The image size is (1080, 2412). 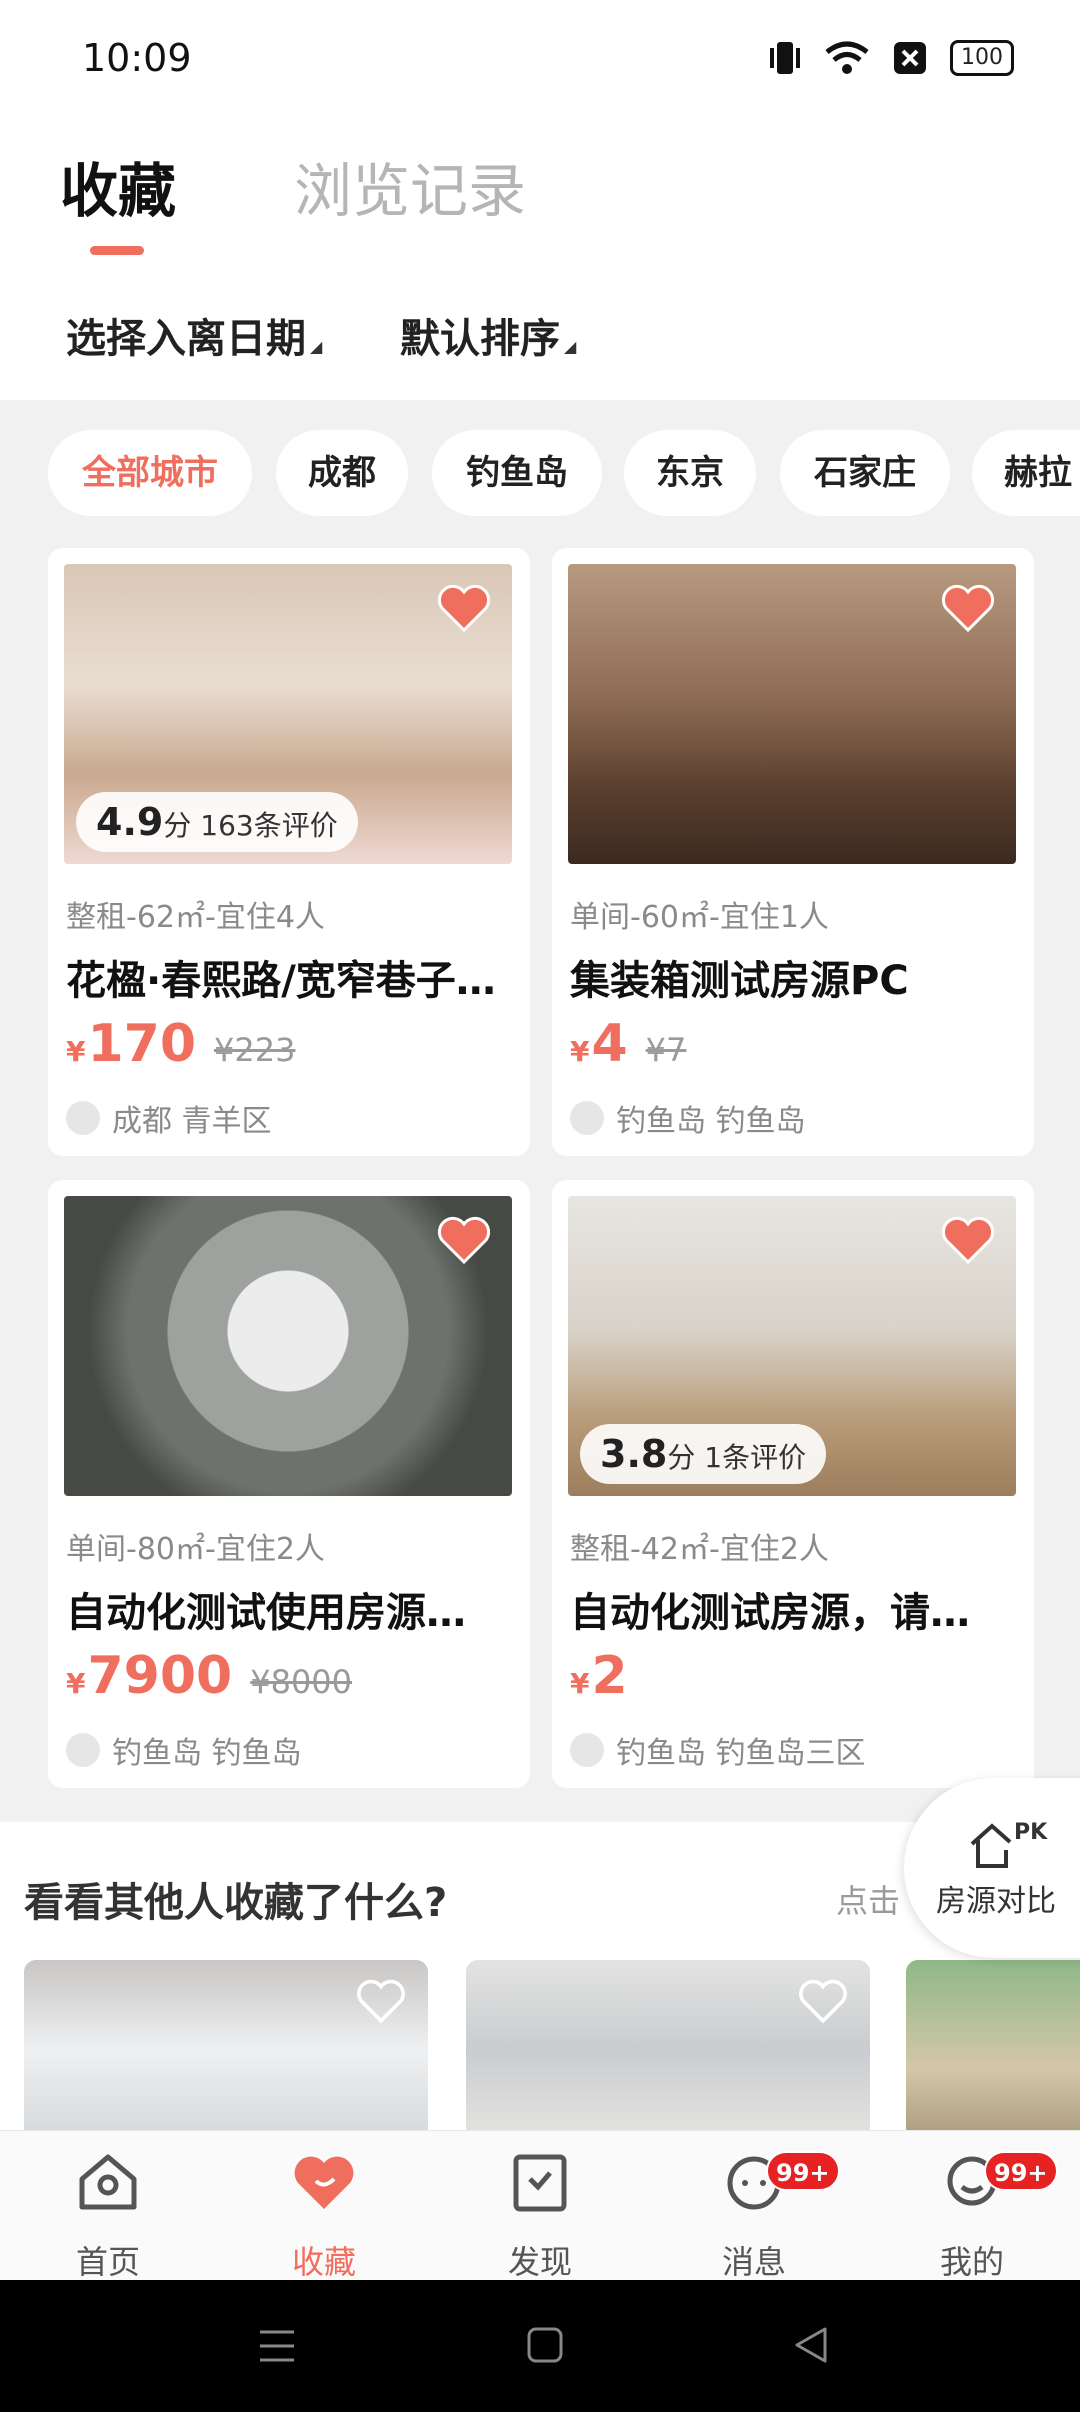 What do you see at coordinates (540, 60) in the screenshot?
I see `status-bar: 10:09 100` at bounding box center [540, 60].